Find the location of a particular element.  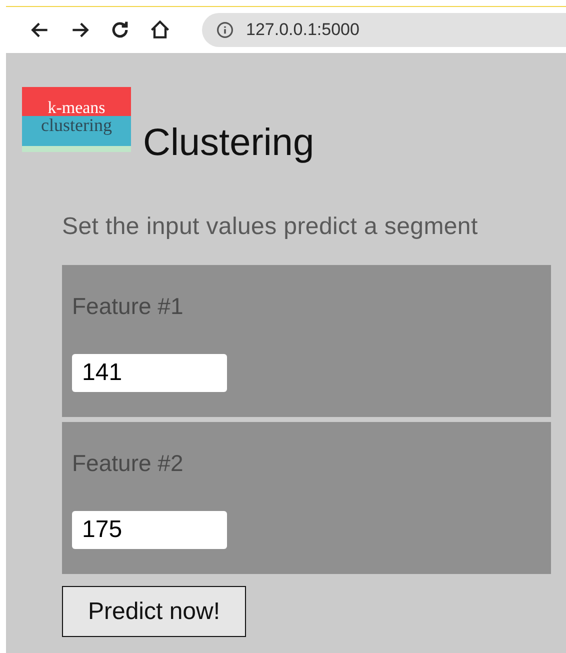

logo-text: k-means is located at coordinates (76, 101).